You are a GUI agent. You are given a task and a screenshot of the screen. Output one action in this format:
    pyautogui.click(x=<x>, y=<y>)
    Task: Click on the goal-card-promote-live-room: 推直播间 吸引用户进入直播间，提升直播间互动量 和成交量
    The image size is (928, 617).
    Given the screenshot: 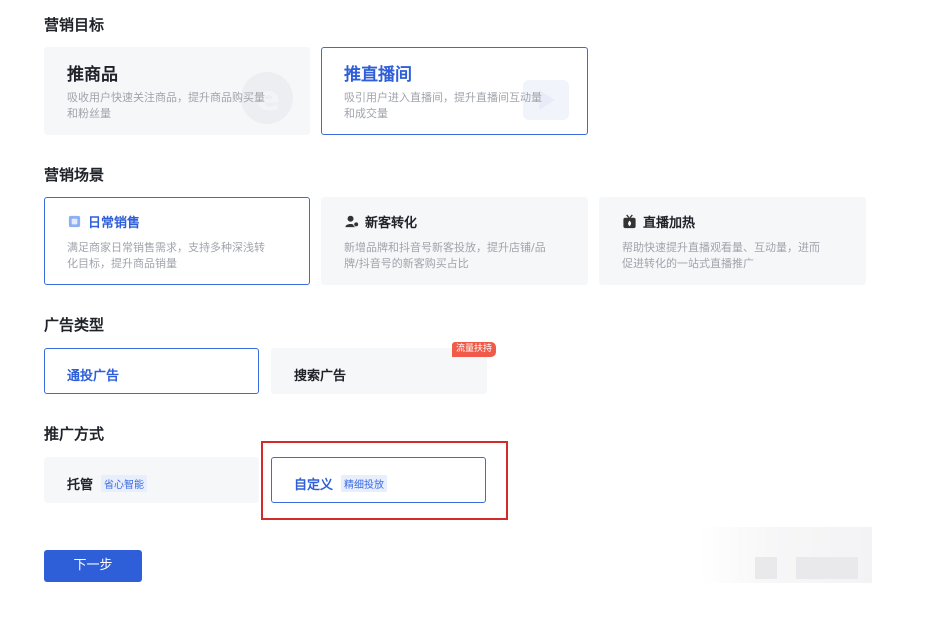 What is the action you would take?
    pyautogui.click(x=454, y=91)
    